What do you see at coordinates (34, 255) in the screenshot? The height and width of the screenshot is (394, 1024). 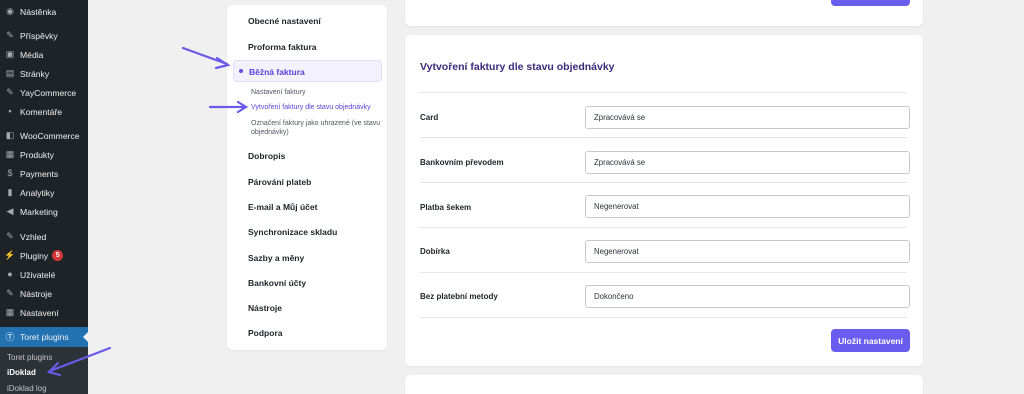 I see `sidebar-item-label: Pluginy` at bounding box center [34, 255].